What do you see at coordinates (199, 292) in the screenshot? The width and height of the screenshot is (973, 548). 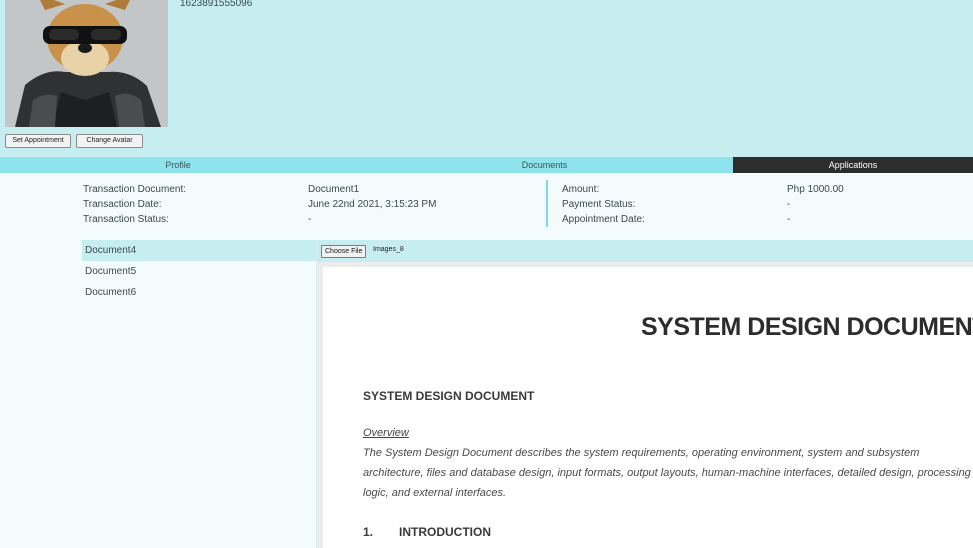 I see `document-item-6: Document6` at bounding box center [199, 292].